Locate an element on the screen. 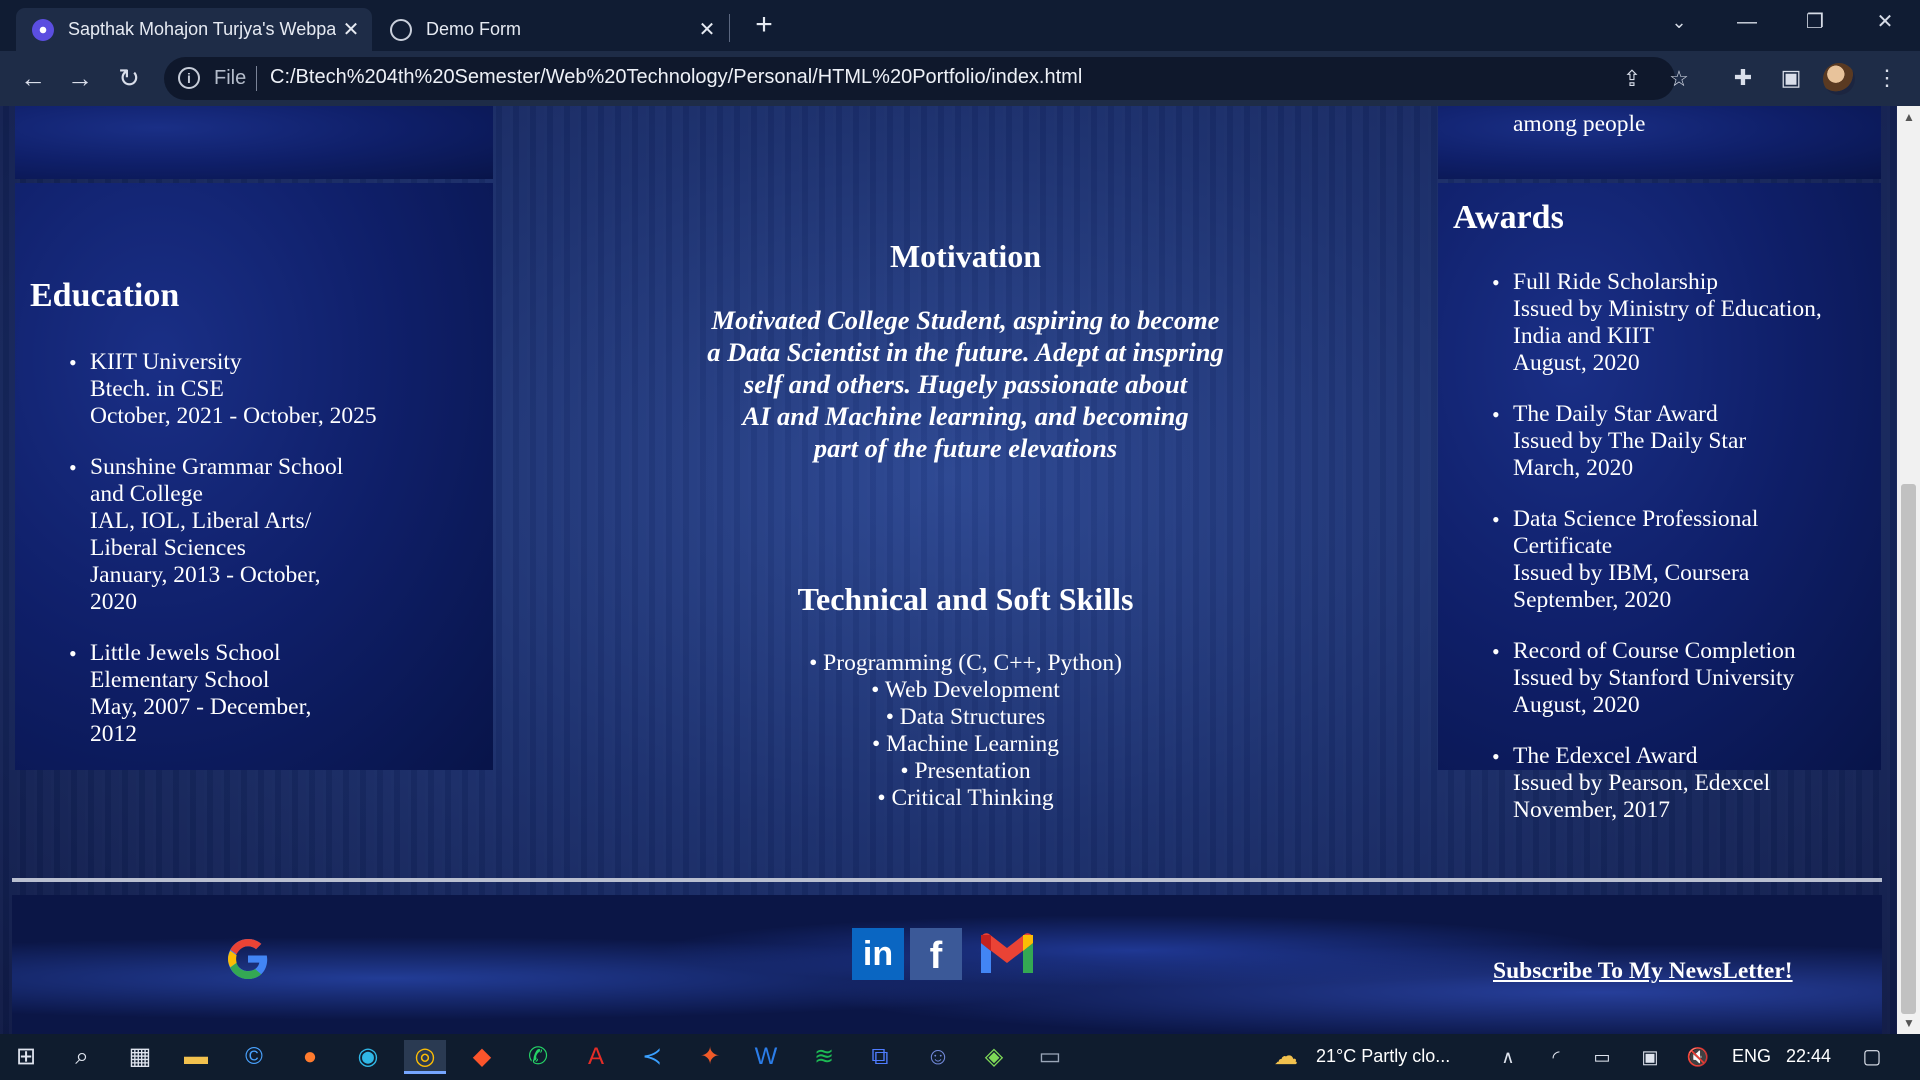 Image resolution: width=1920 pixels, height=1080 pixels. meet-icon: ⧉ is located at coordinates (880, 1057).